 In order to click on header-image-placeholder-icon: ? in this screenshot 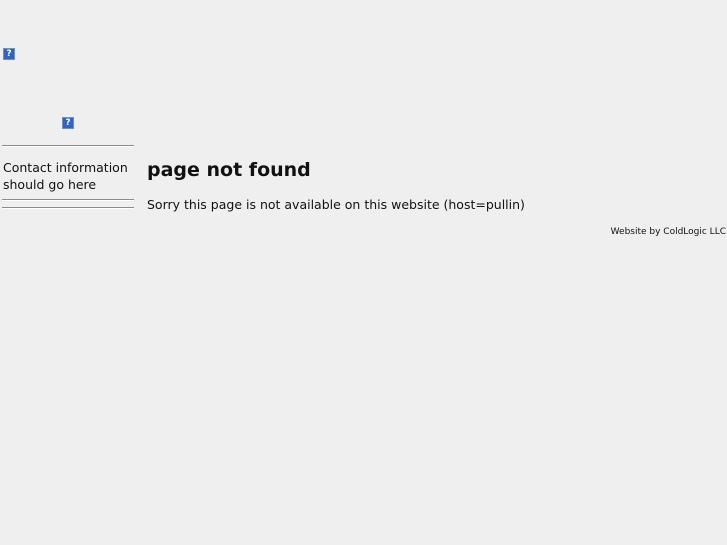, I will do `click(9, 54)`.